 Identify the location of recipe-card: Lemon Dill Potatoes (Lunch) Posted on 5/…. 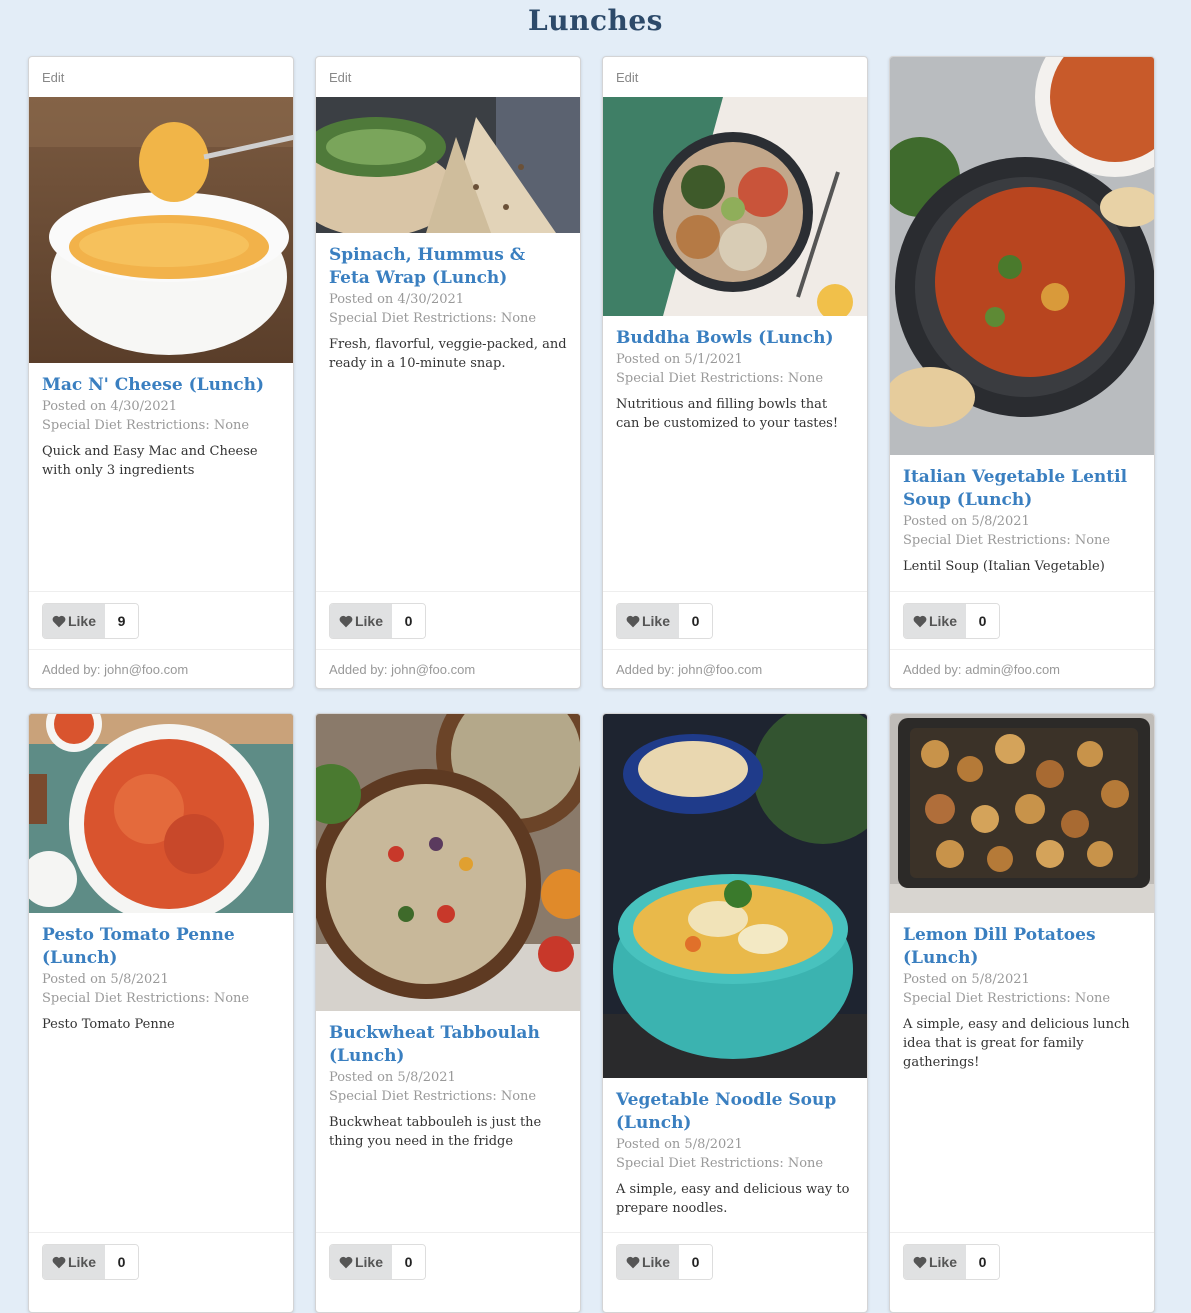
(1022, 1013).